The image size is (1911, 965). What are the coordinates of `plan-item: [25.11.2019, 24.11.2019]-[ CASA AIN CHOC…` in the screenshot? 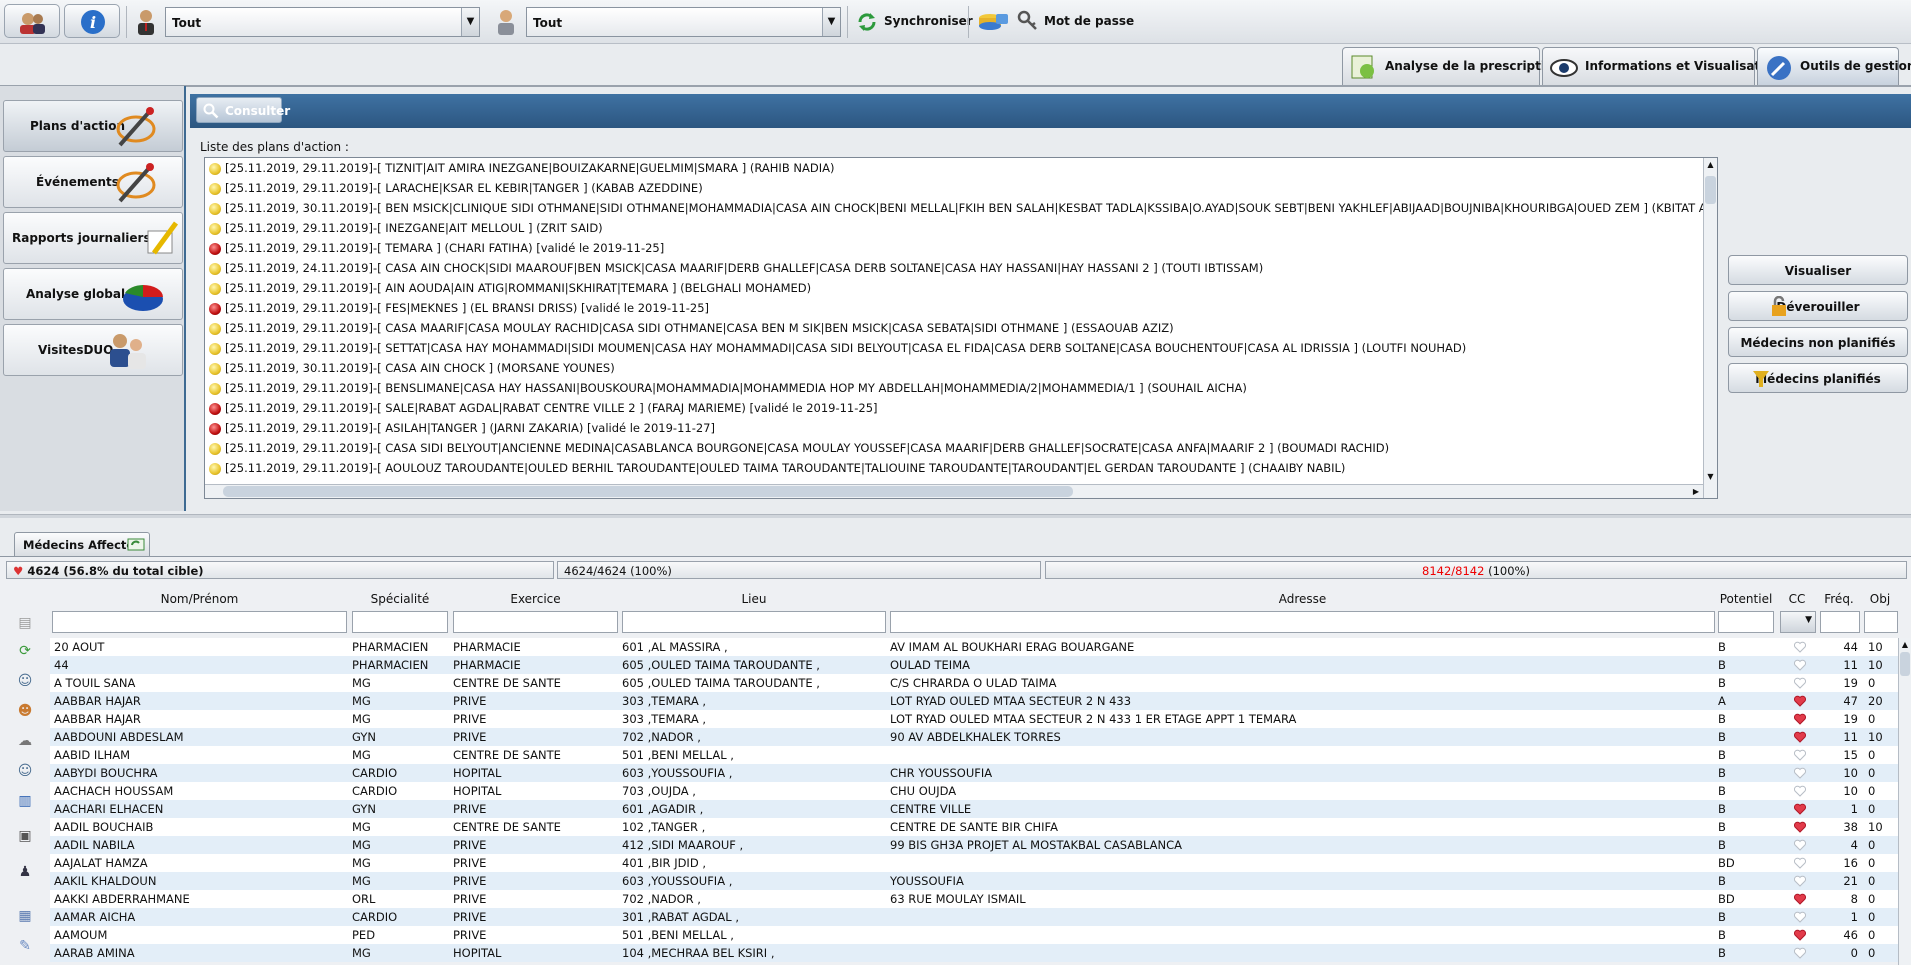 It's located at (961, 268).